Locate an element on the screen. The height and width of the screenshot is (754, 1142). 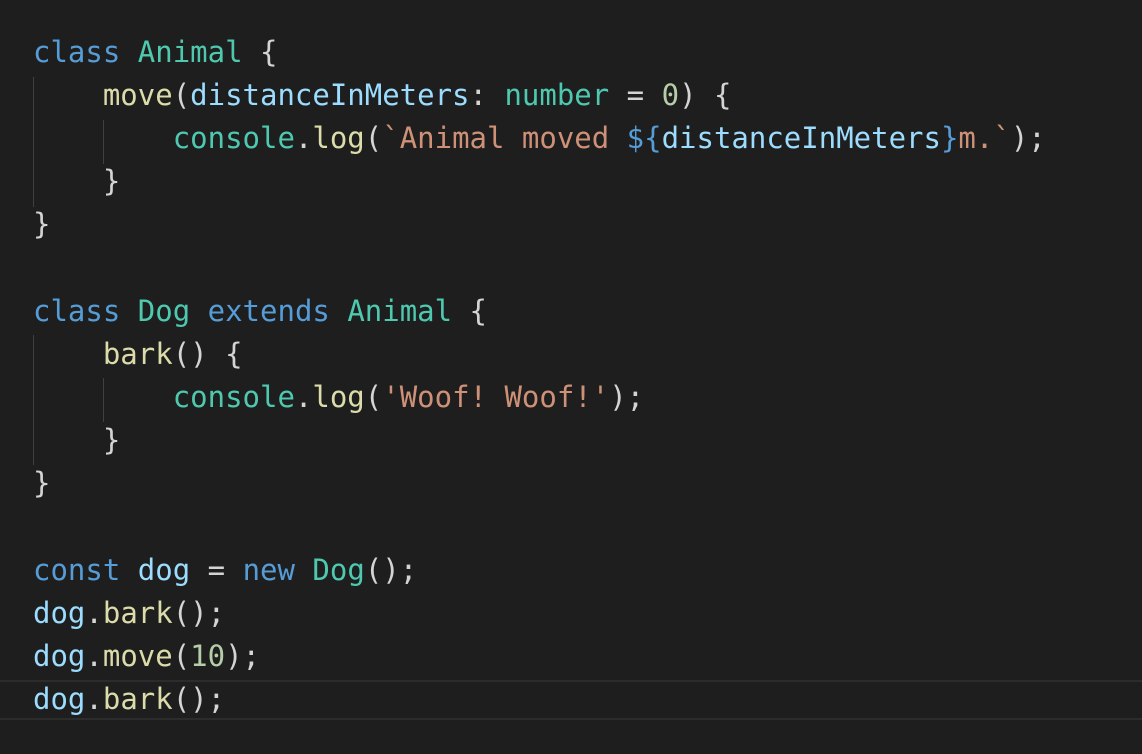
code-line: move(distanceInMeters: number = 0) { is located at coordinates (382, 95).